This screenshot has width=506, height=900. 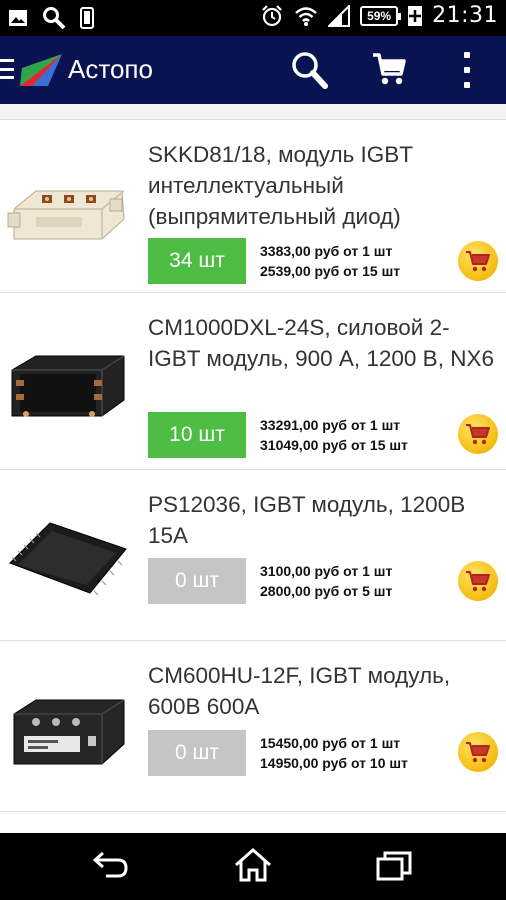 I want to click on image-icon, so click(x=18, y=18).